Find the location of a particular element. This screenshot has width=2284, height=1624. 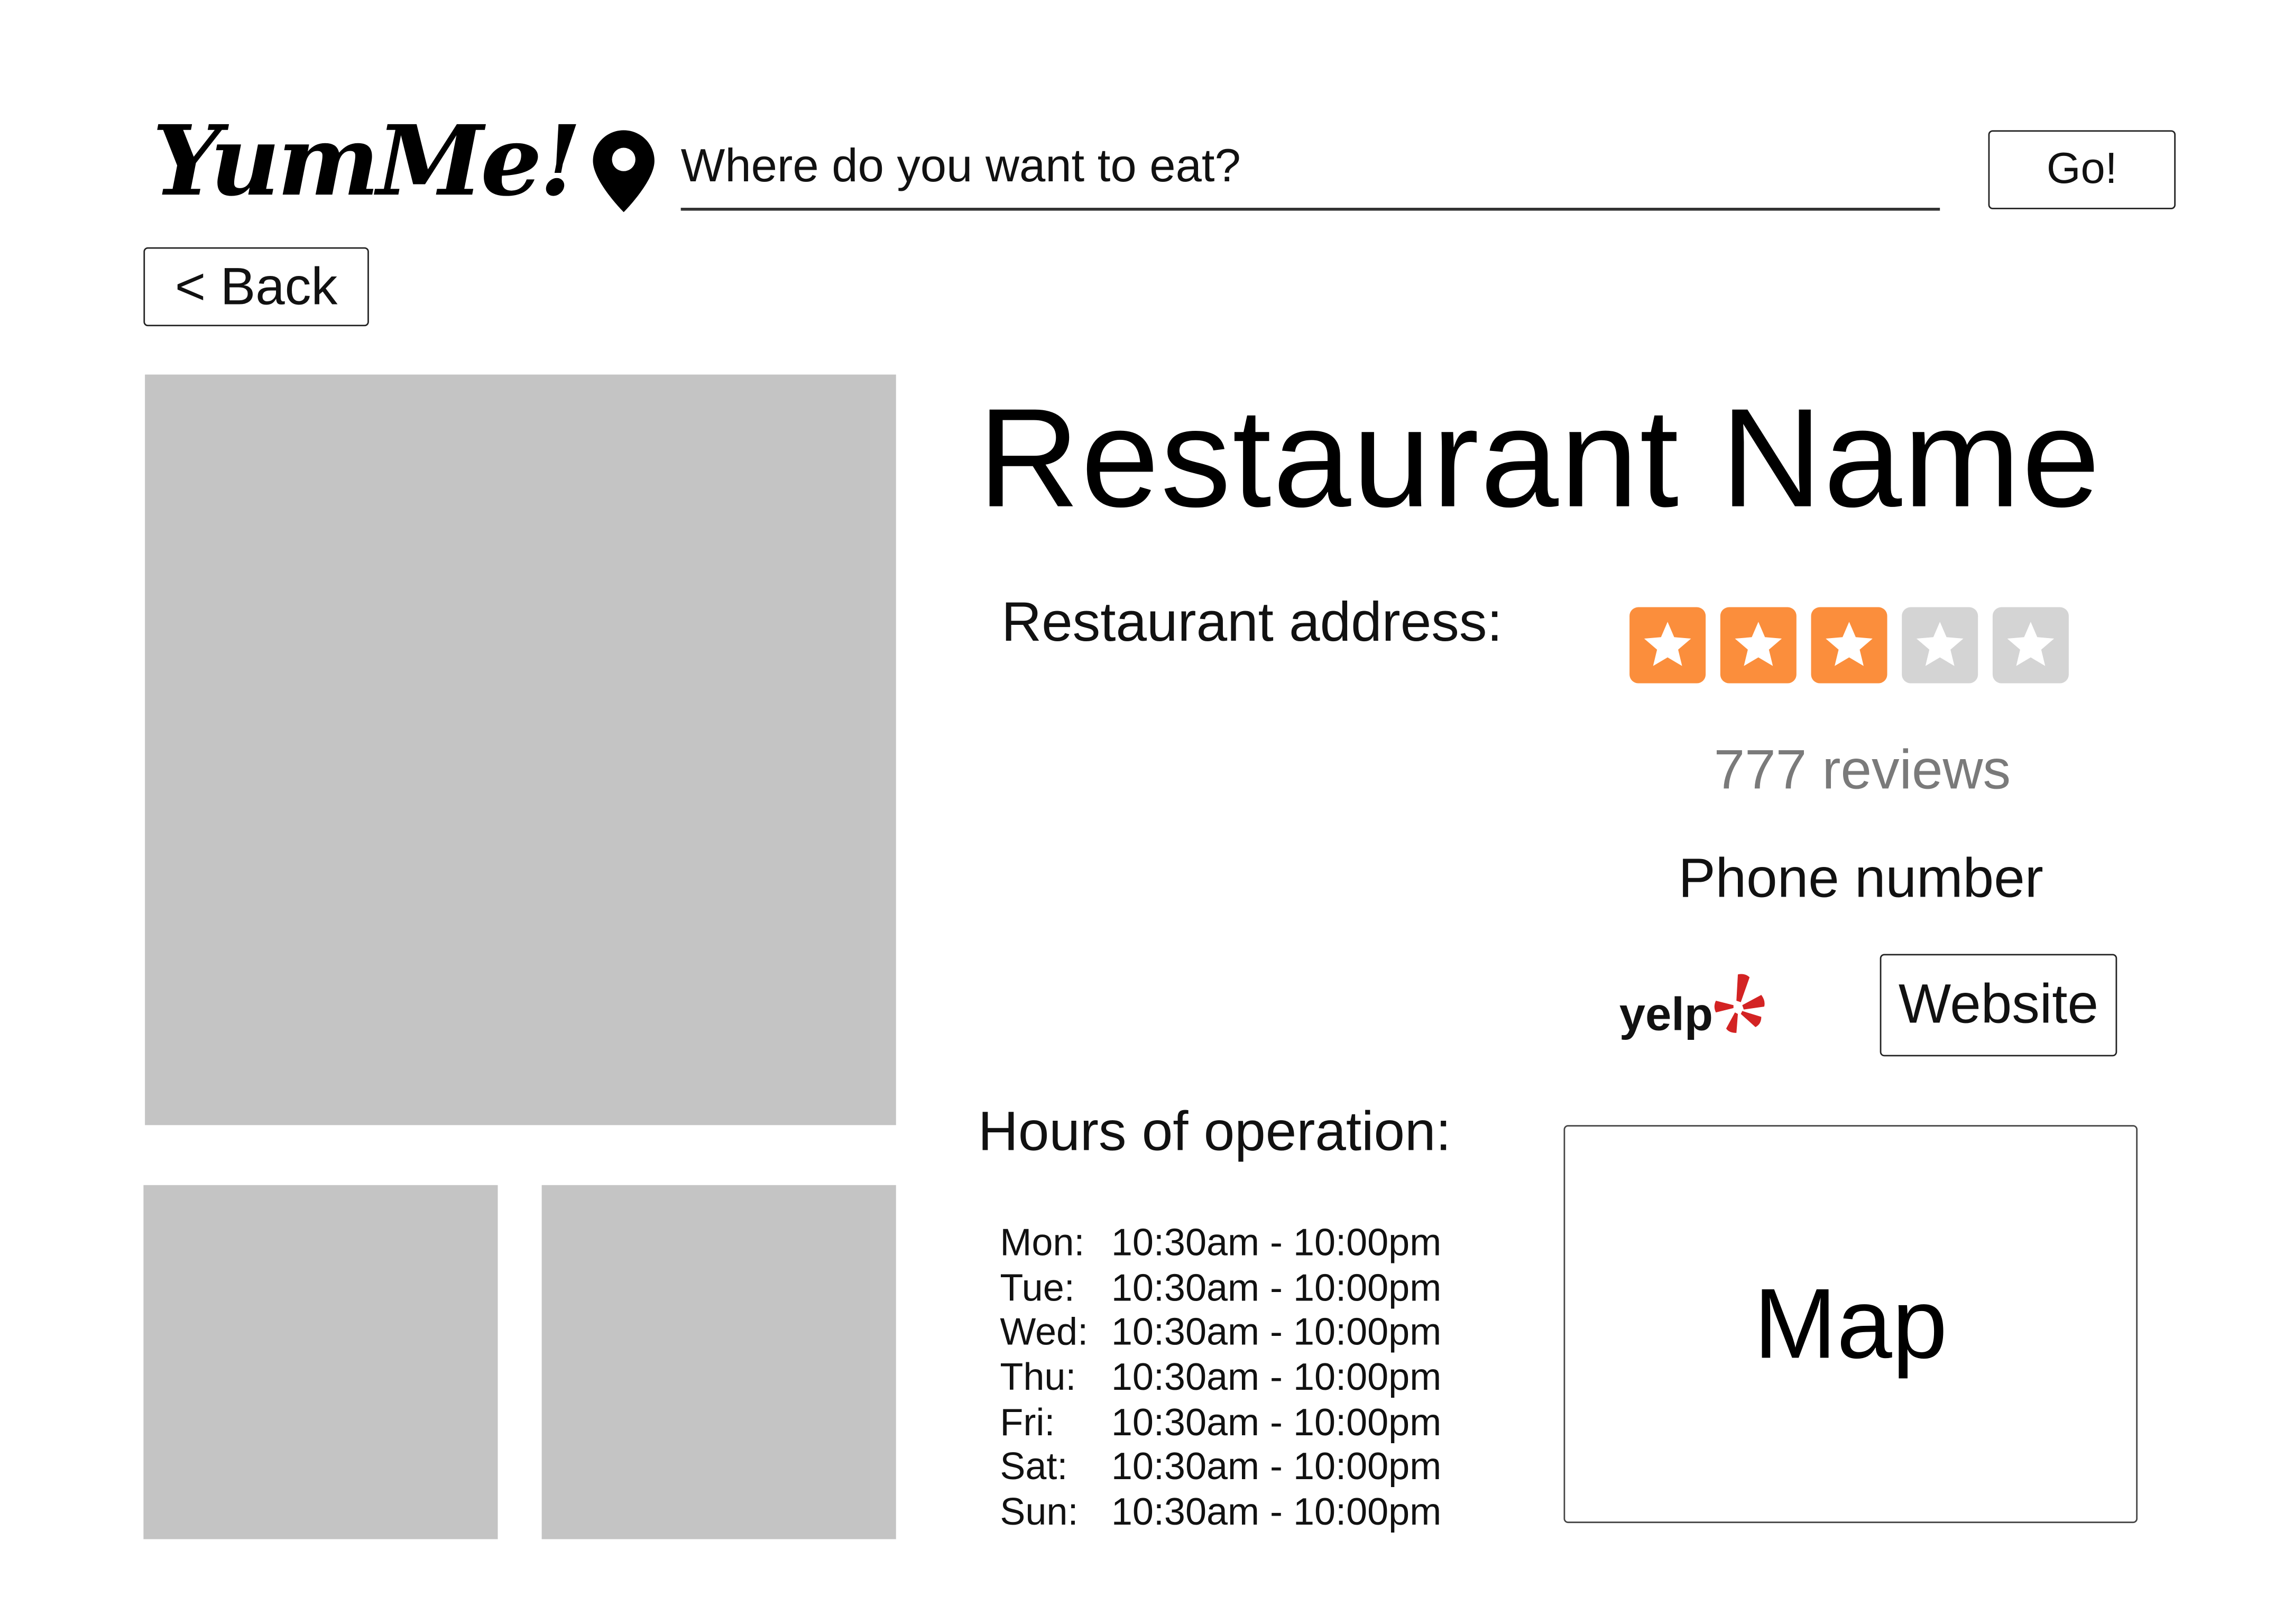

yelp-wordmark: yelp is located at coordinates (1666, 1014).